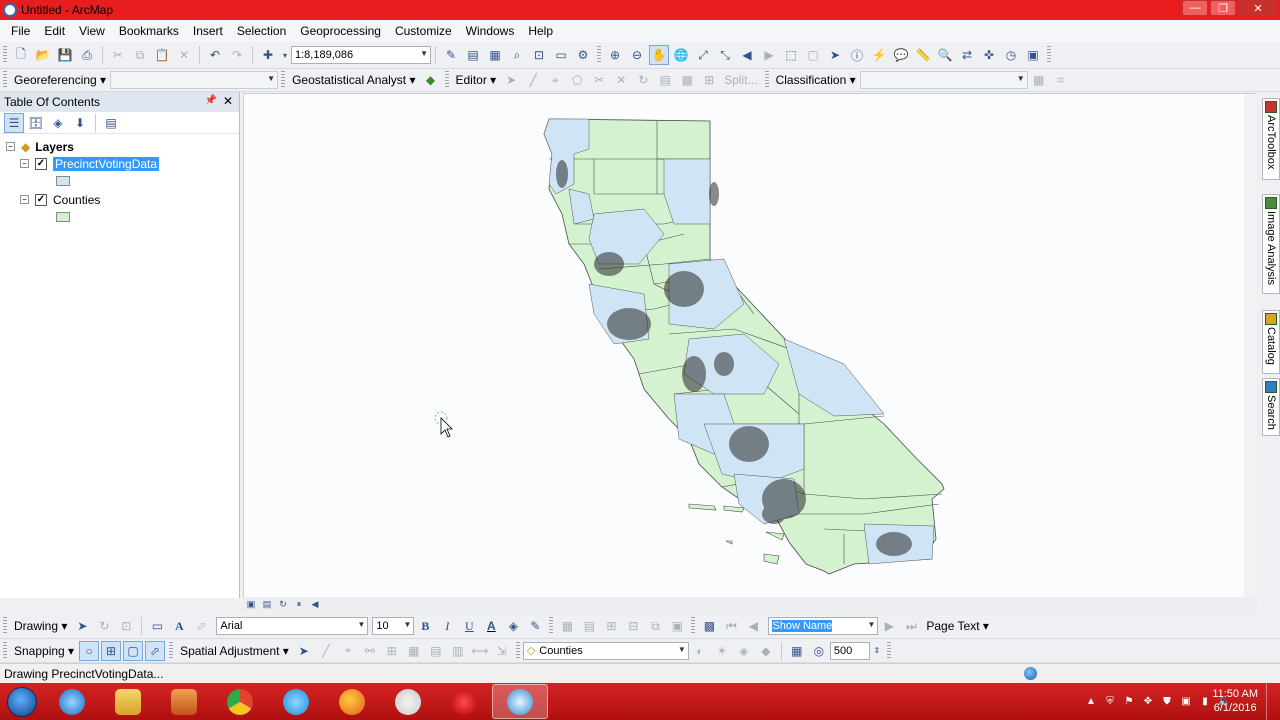 The width and height of the screenshot is (1280, 720). I want to click on layer-name-counties: Counties, so click(76, 200).